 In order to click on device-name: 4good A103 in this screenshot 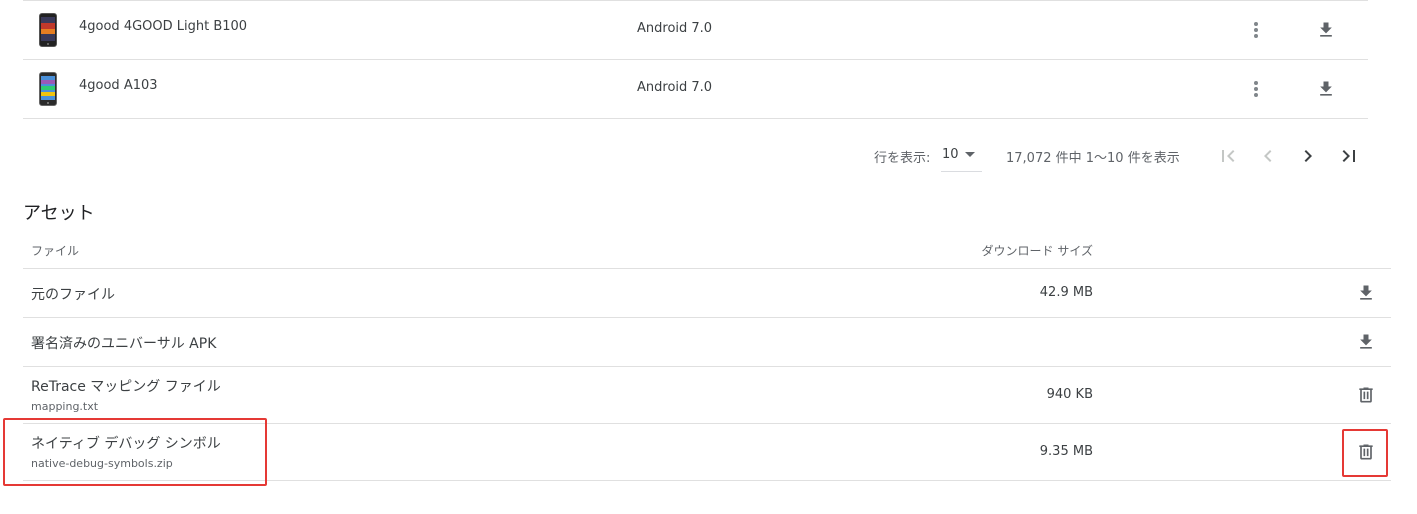, I will do `click(118, 85)`.